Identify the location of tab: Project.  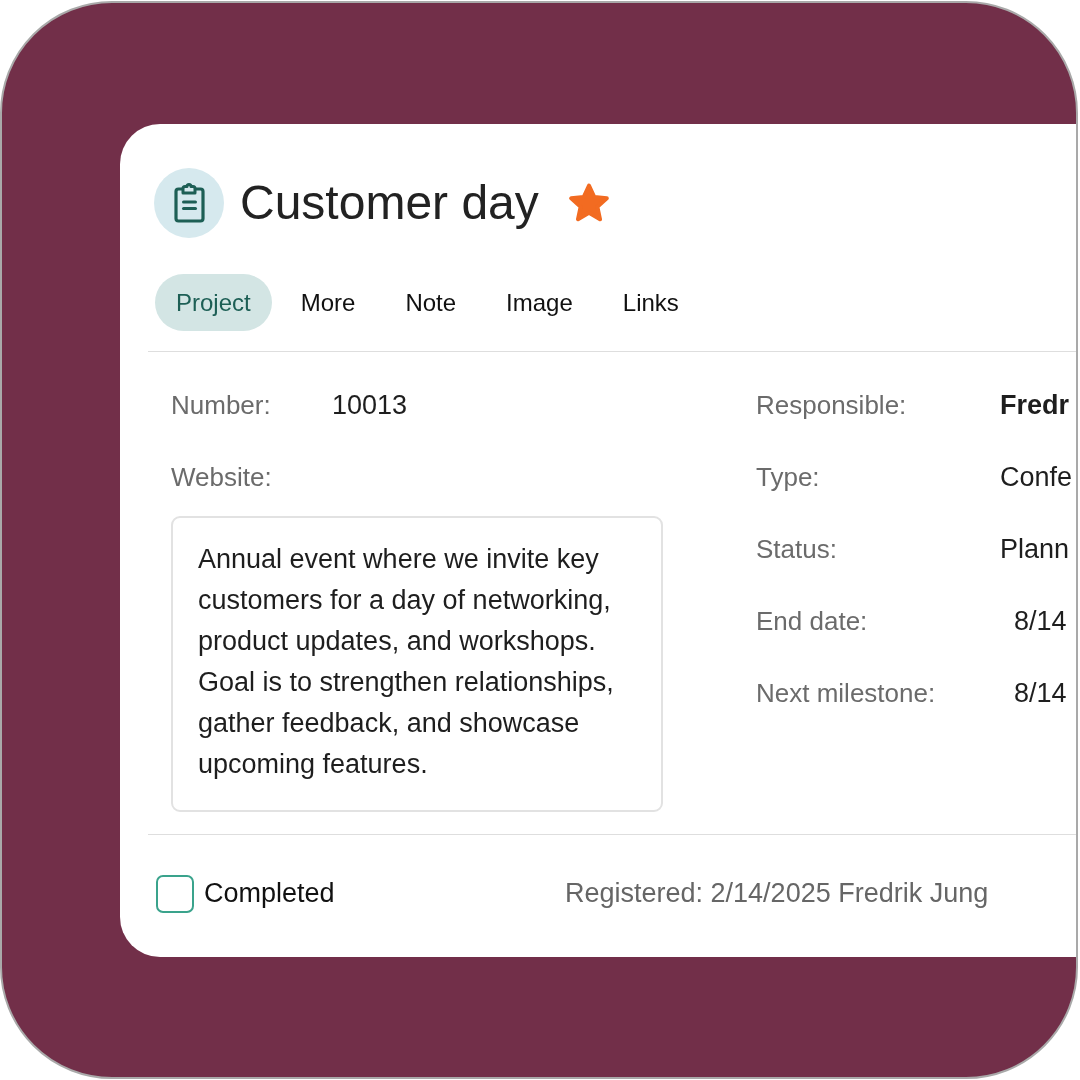
(213, 302).